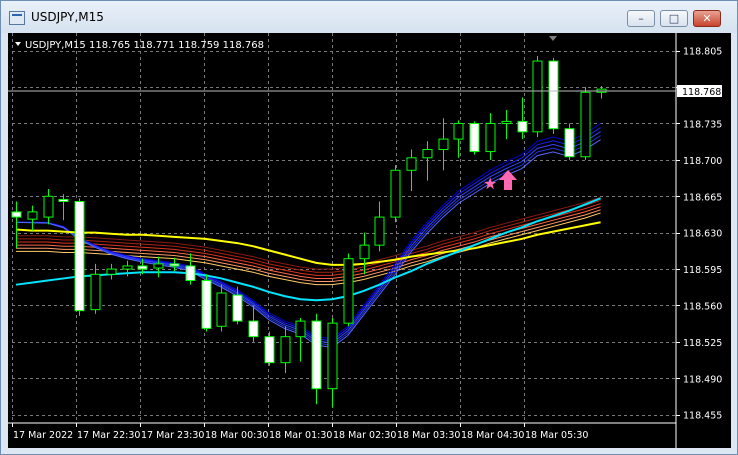 Image resolution: width=738 pixels, height=455 pixels. What do you see at coordinates (702, 343) in the screenshot?
I see `y-tick-label: 118.525` at bounding box center [702, 343].